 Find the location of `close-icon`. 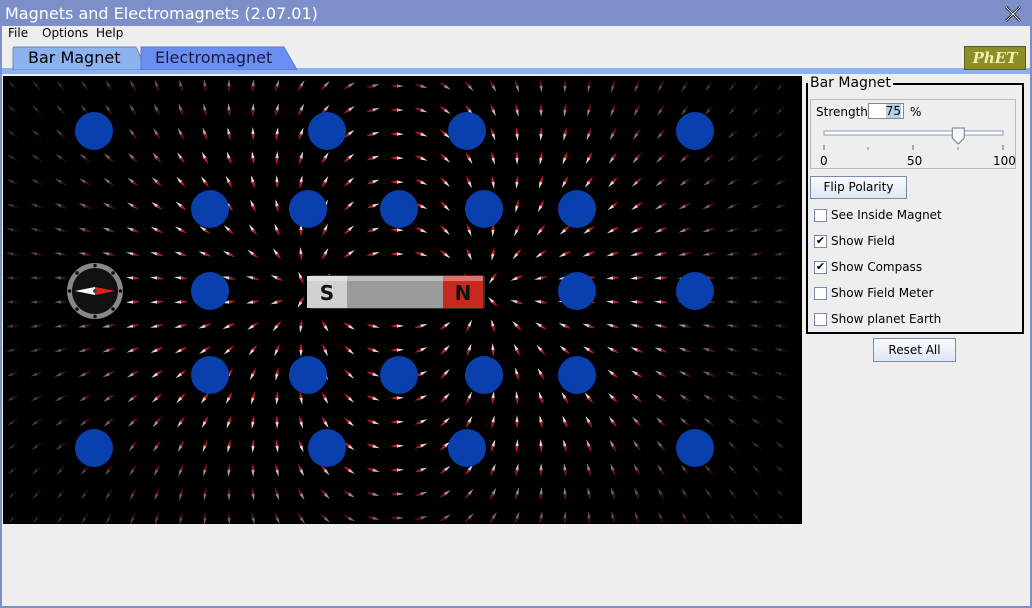

close-icon is located at coordinates (1013, 14).